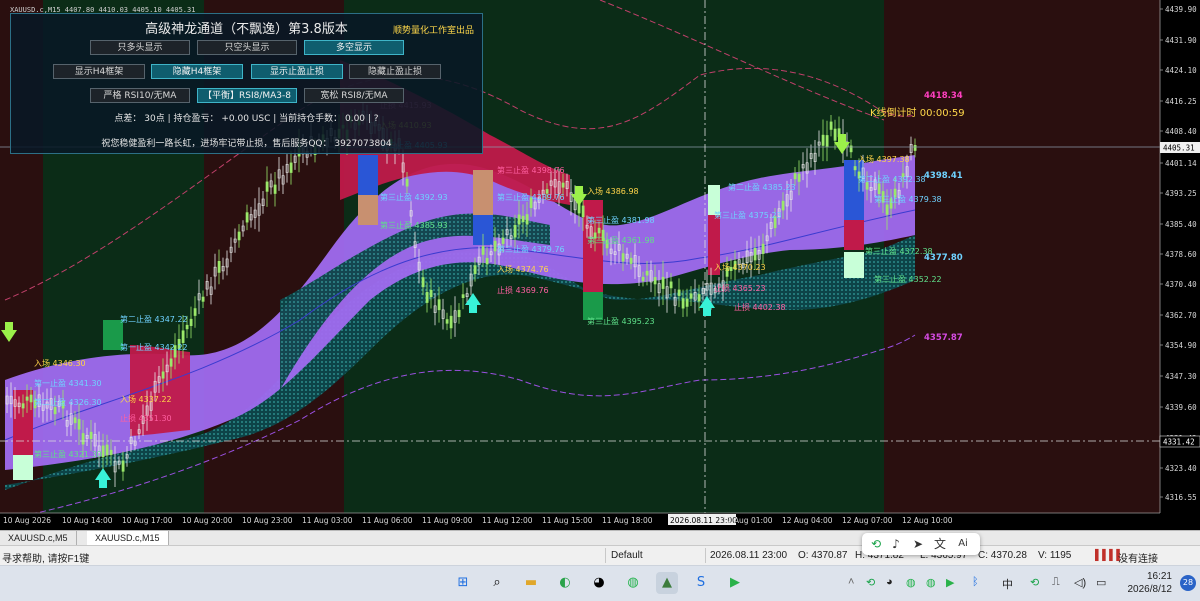 The width and height of the screenshot is (1200, 601). What do you see at coordinates (497, 583) in the screenshot?
I see `search-icon: ⌕` at bounding box center [497, 583].